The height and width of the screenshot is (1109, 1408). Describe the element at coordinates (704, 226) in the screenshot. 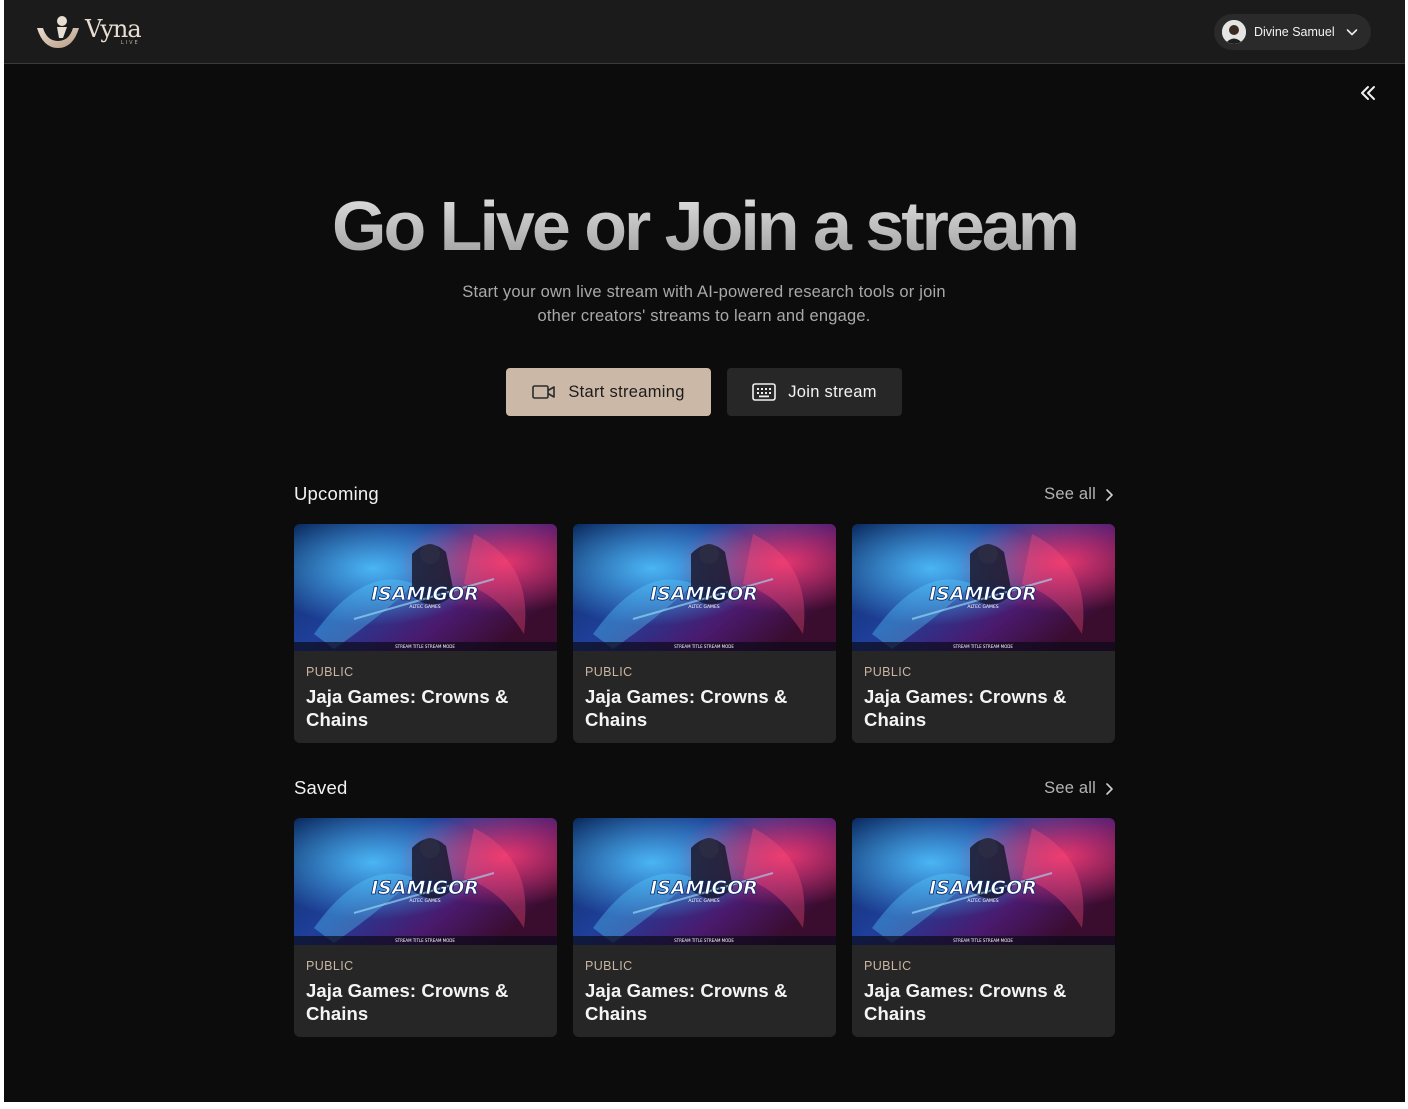

I see `page-title: Go Live or Join a stream` at that location.